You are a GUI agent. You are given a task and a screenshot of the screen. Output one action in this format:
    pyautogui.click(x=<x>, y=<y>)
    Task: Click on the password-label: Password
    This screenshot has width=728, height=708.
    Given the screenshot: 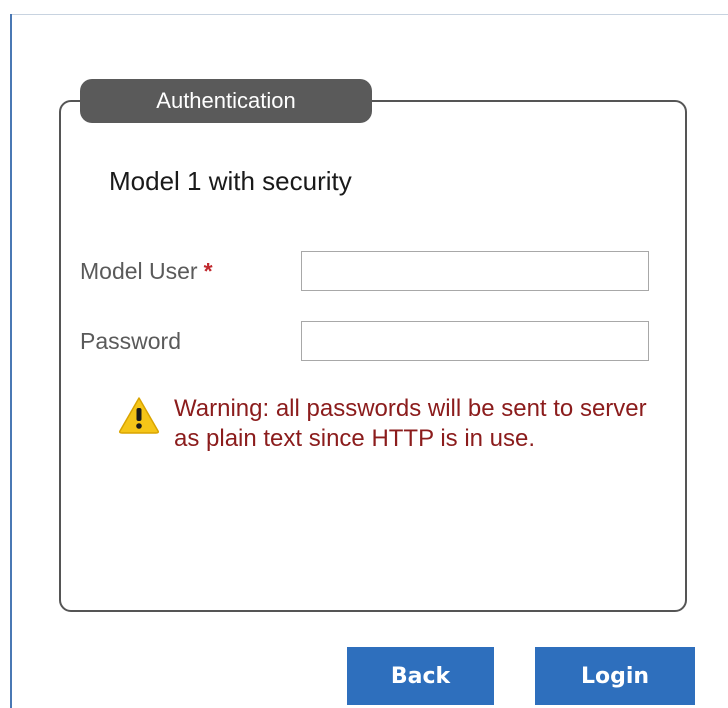 What is the action you would take?
    pyautogui.click(x=130, y=341)
    